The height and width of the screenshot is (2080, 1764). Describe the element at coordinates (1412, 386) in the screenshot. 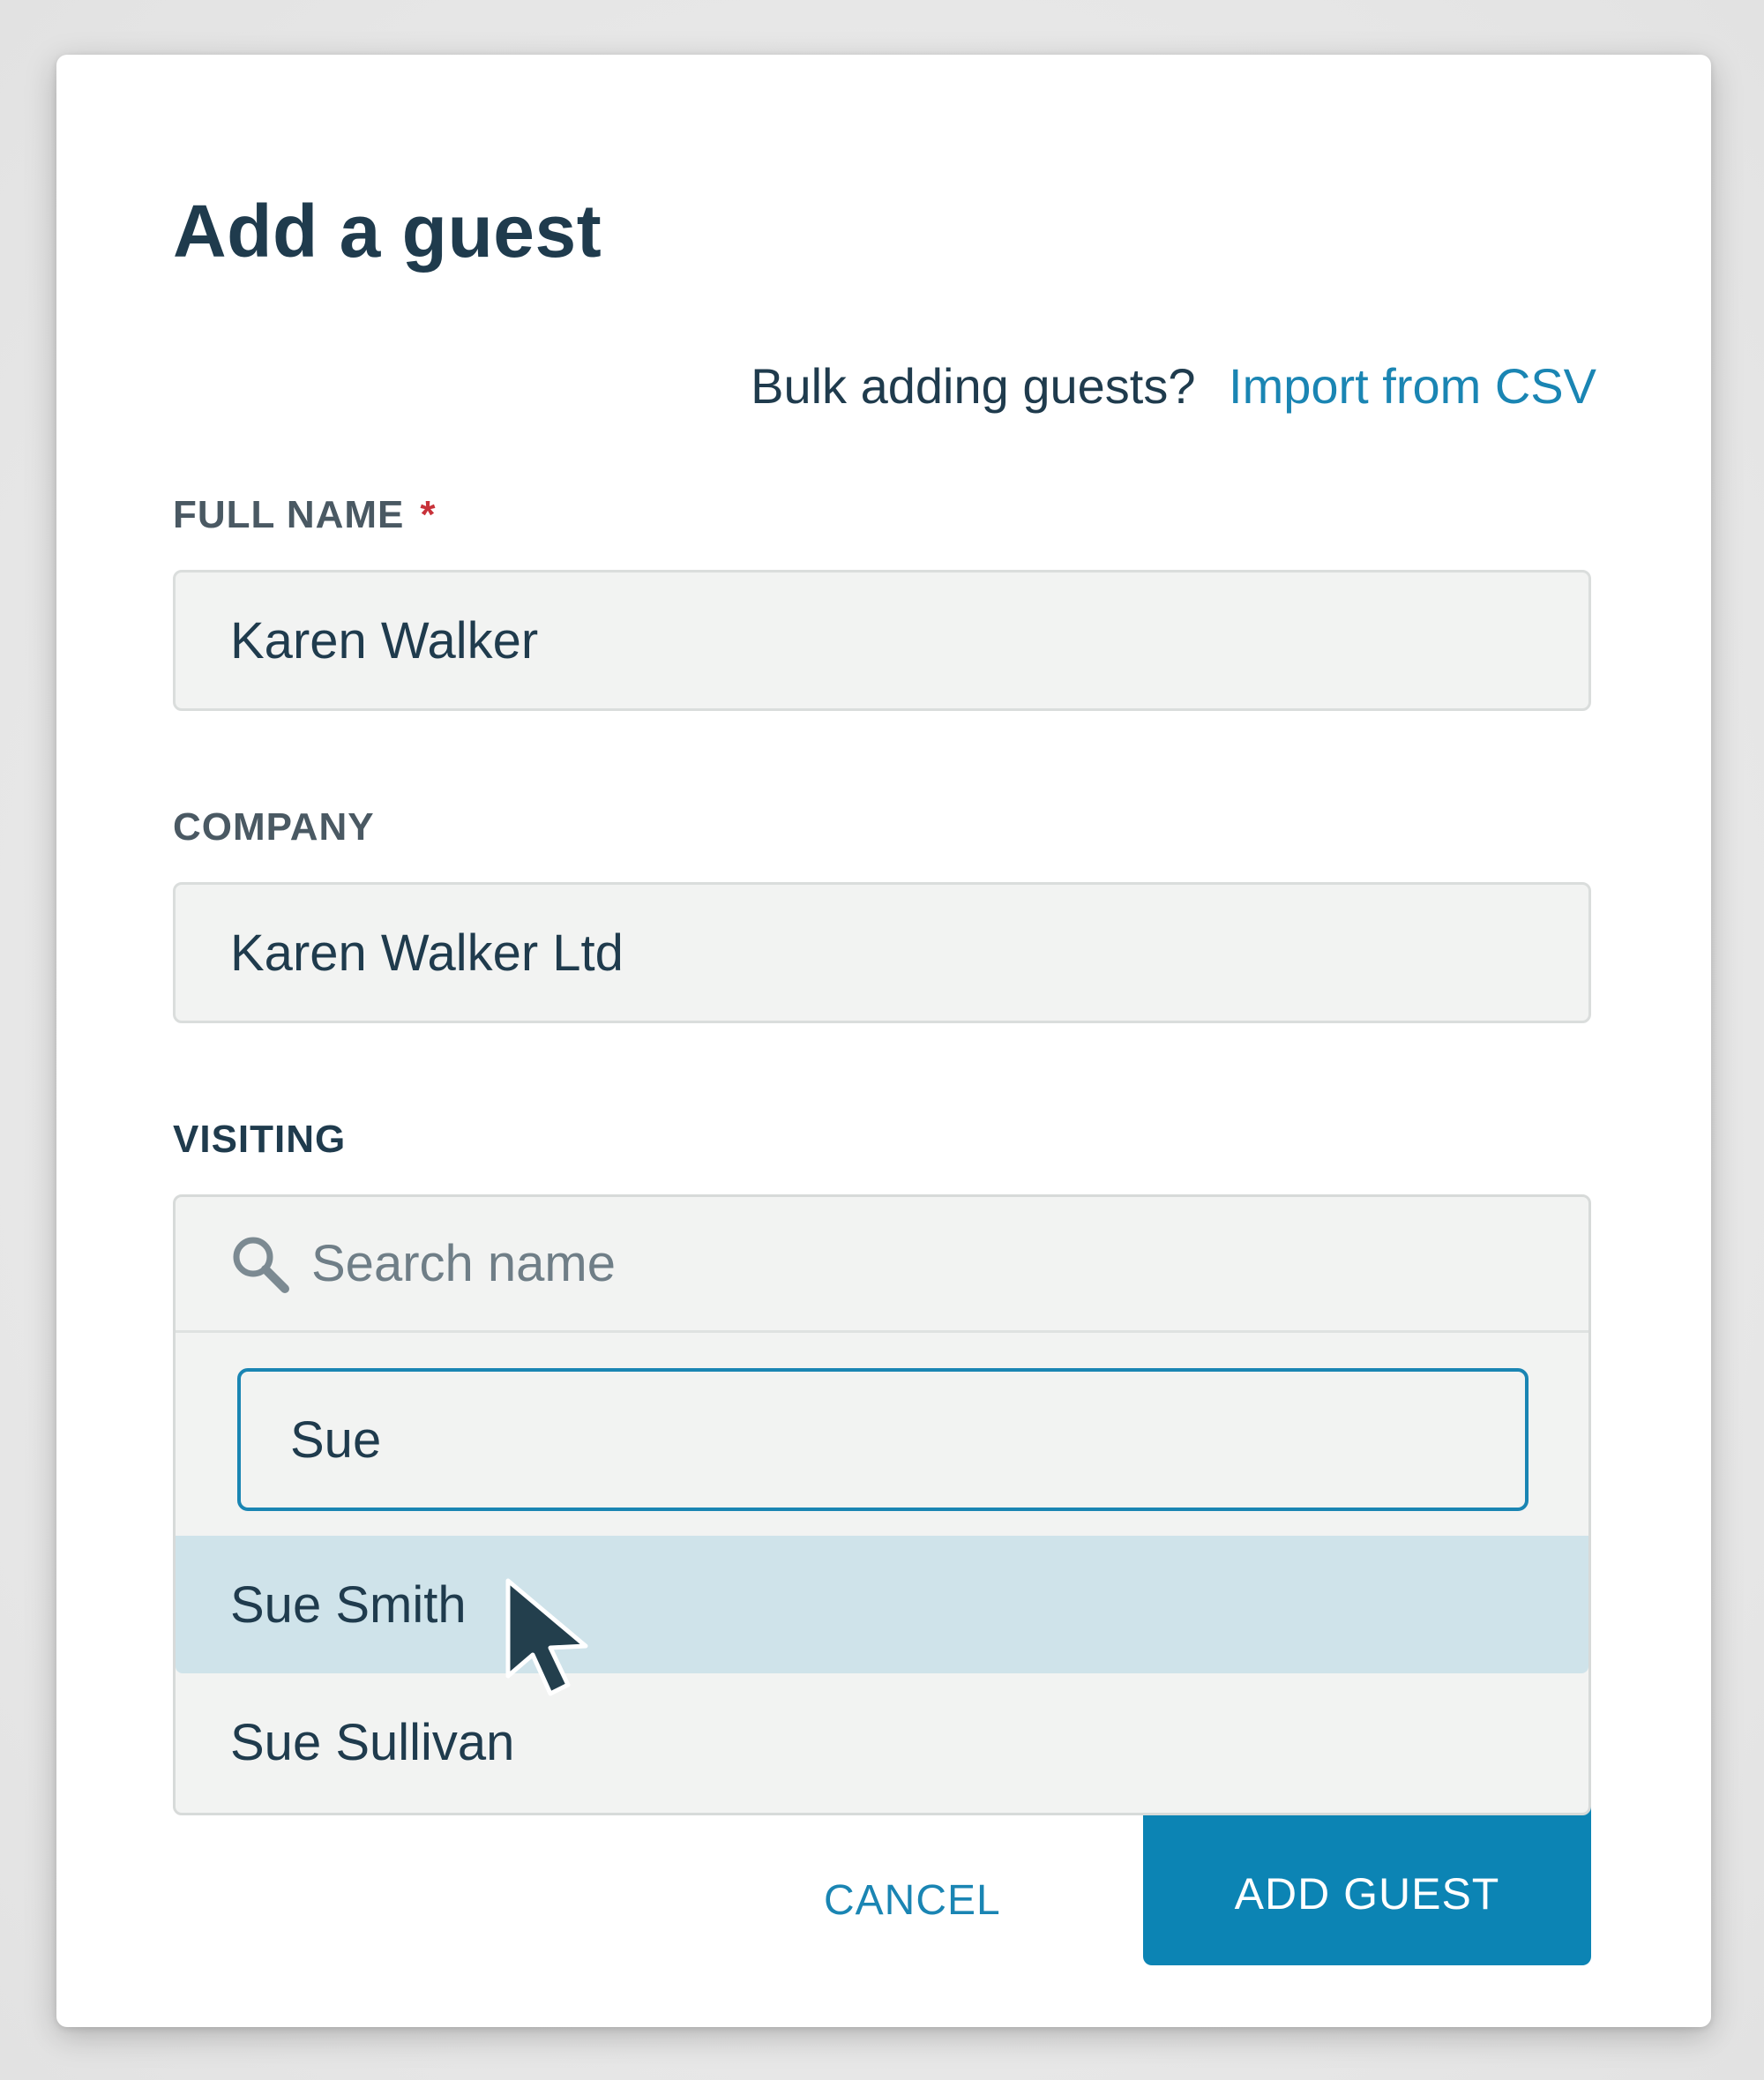

I see `import-csv-link: Import from CSV` at that location.